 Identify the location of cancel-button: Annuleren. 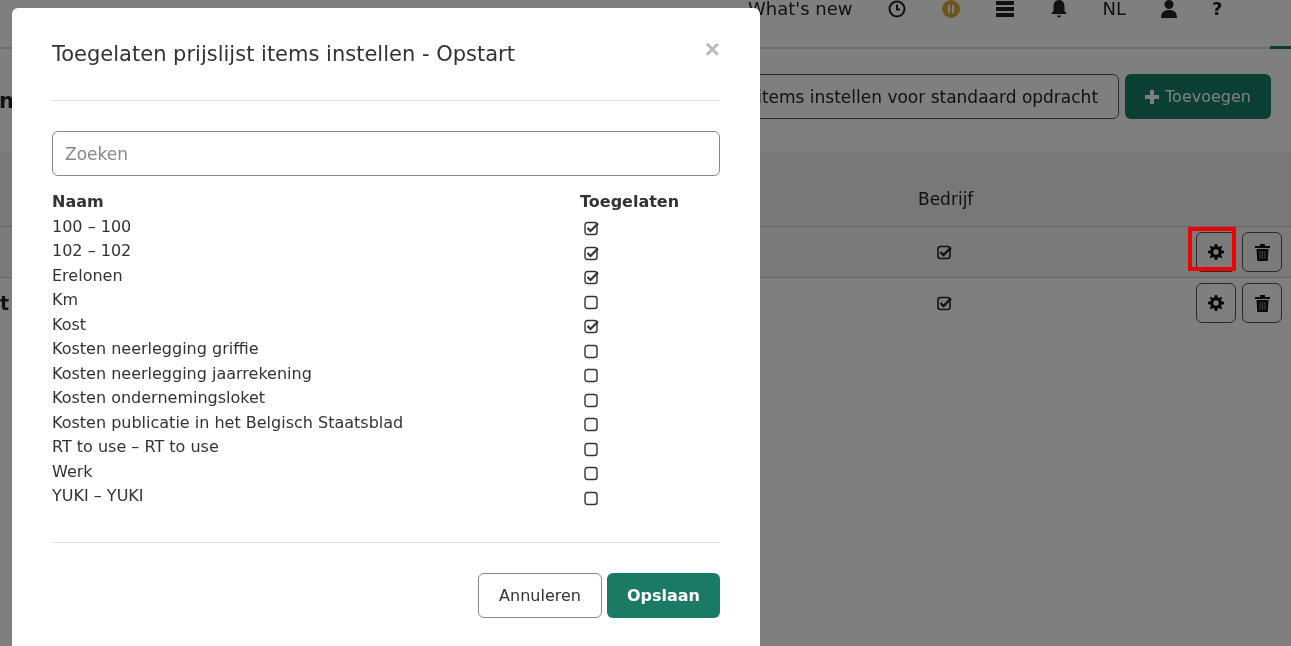
(540, 595).